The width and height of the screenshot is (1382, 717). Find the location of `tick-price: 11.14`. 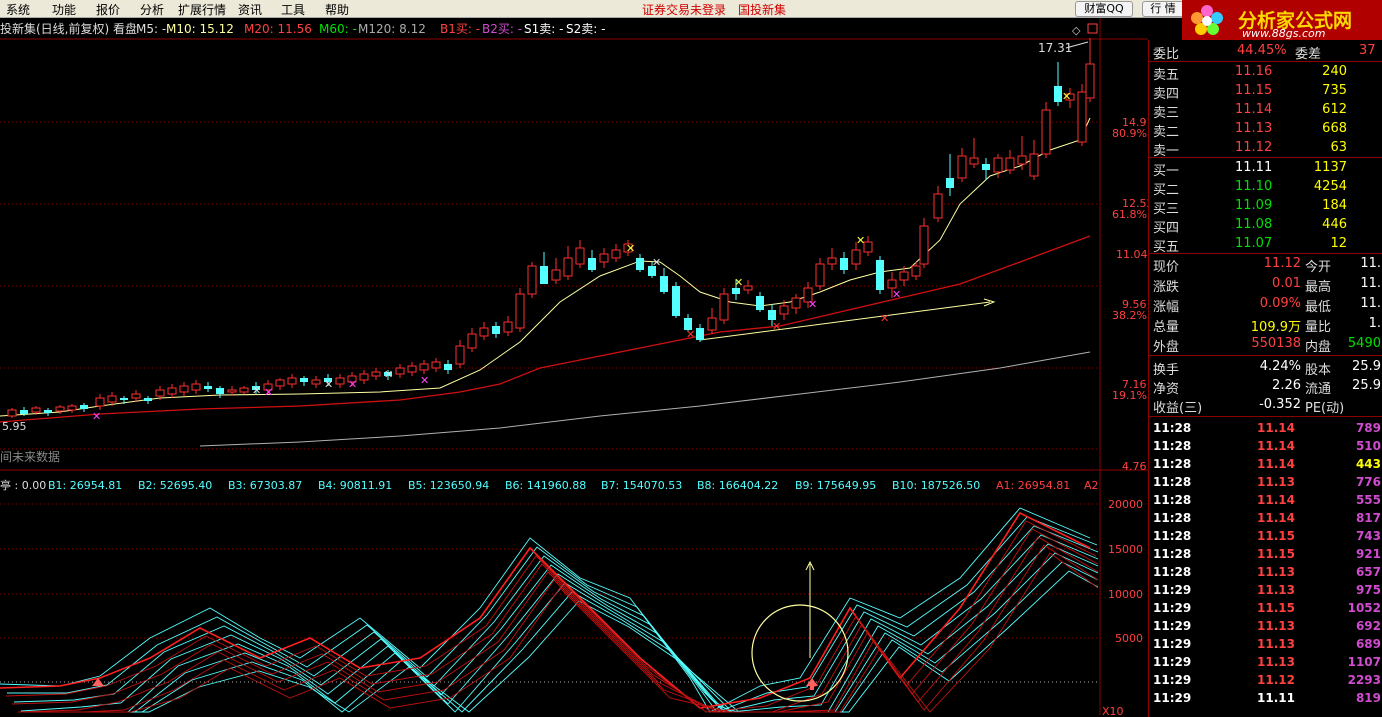

tick-price: 11.14 is located at coordinates (1276, 500).